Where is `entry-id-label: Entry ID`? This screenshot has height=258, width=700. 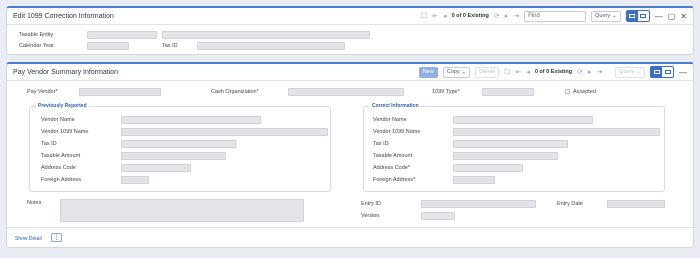
entry-id-label: Entry ID is located at coordinates (371, 204).